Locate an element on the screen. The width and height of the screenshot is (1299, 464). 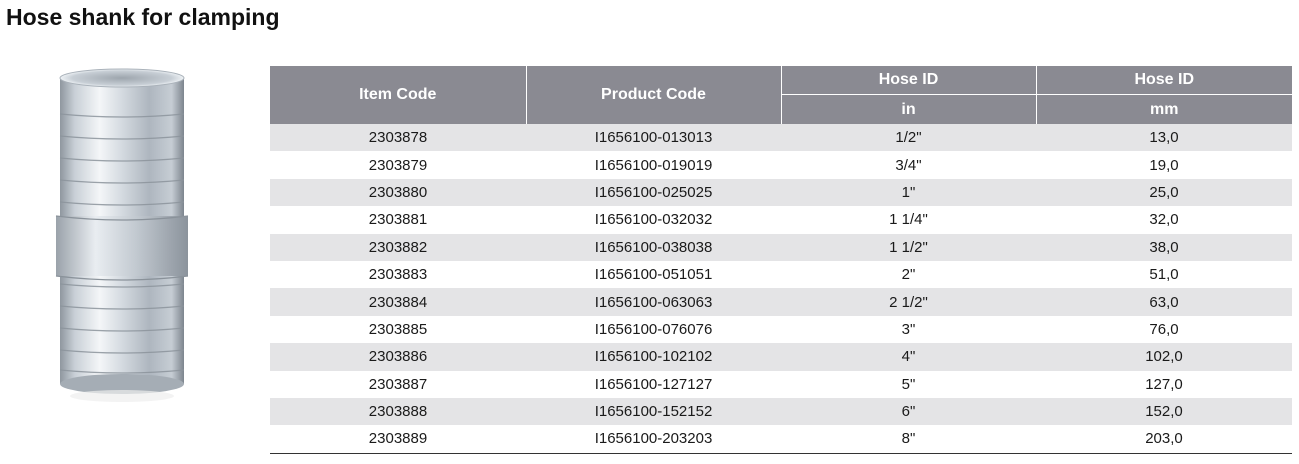
header-item-code: Item Code is located at coordinates (398, 95).